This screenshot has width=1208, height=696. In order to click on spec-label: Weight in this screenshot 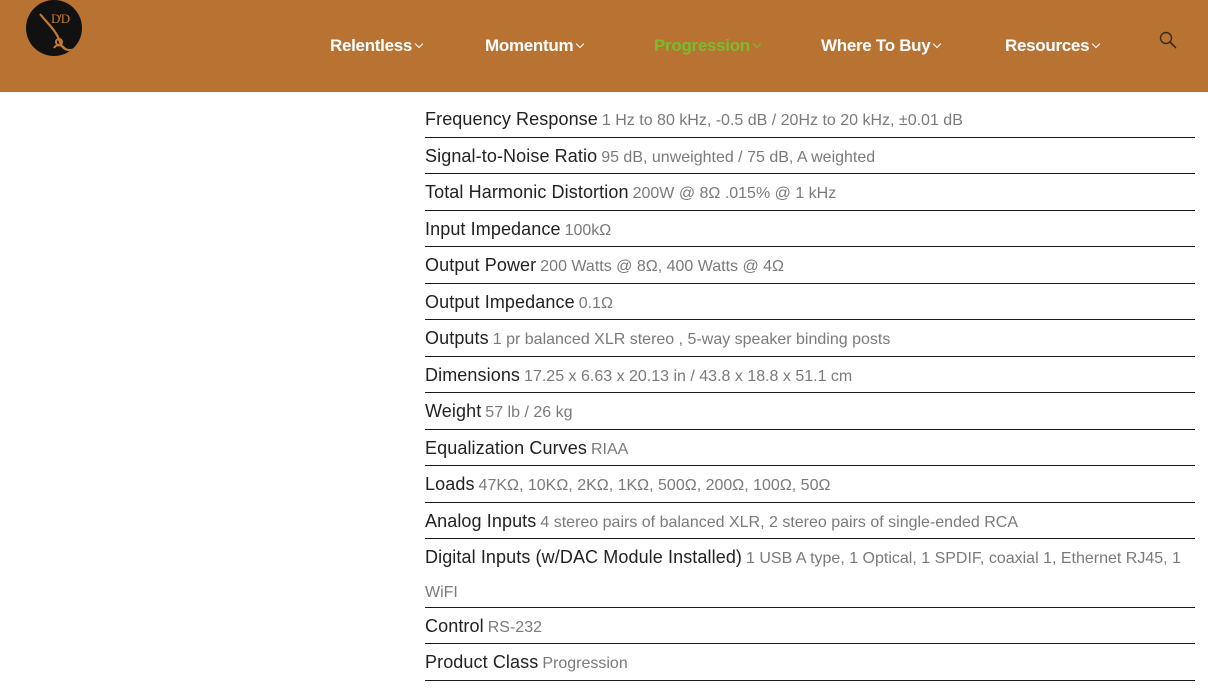, I will do `click(453, 411)`.